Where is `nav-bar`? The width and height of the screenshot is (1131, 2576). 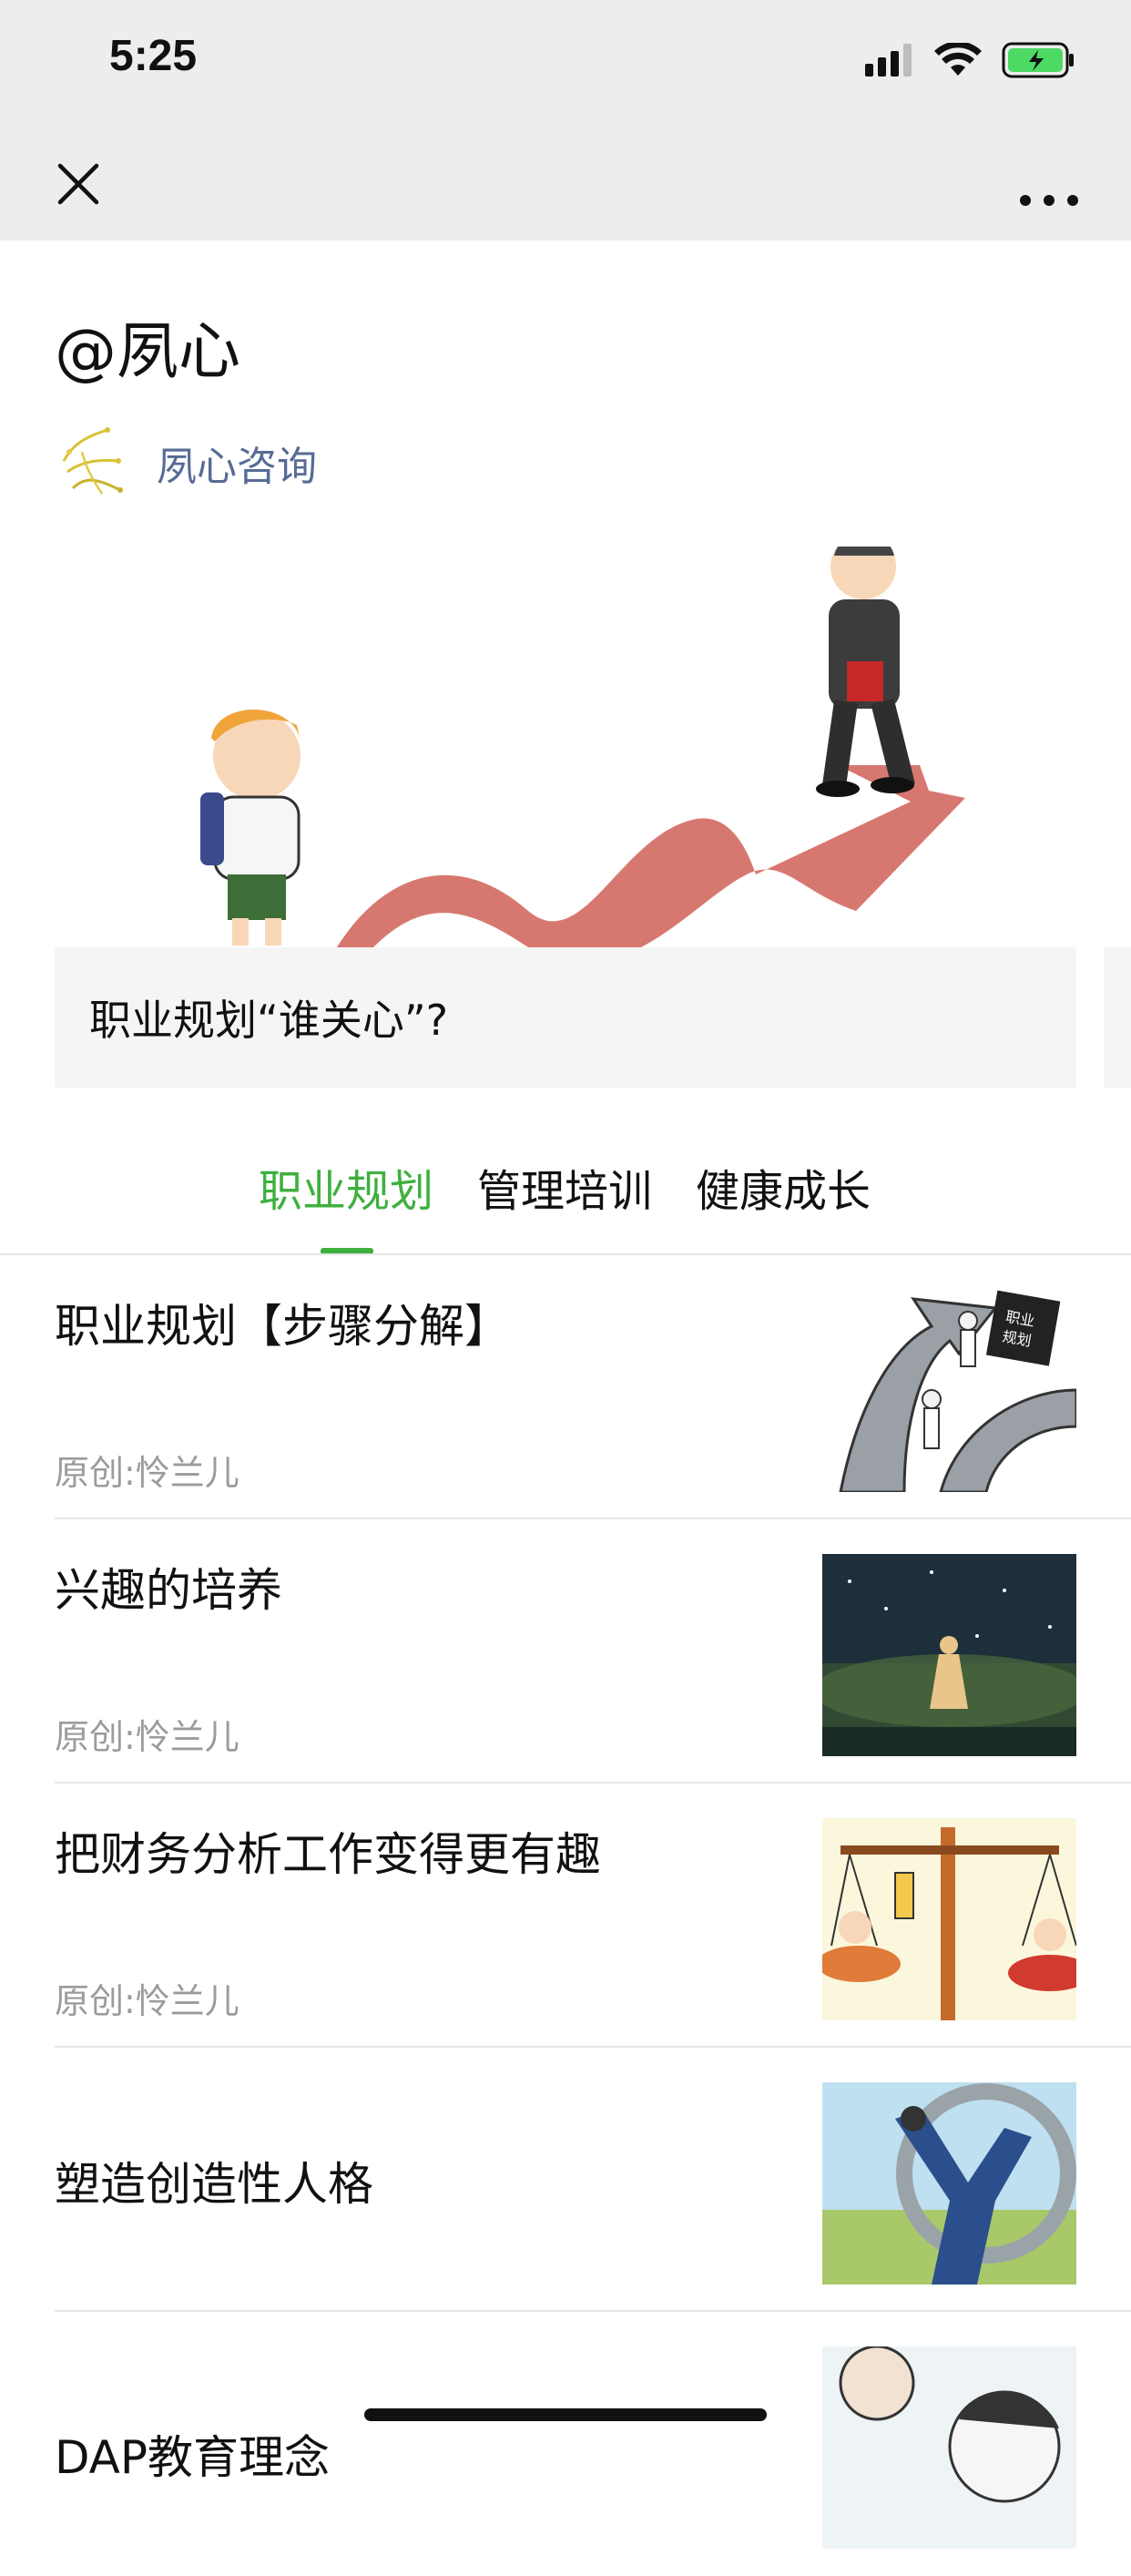 nav-bar is located at coordinates (566, 188).